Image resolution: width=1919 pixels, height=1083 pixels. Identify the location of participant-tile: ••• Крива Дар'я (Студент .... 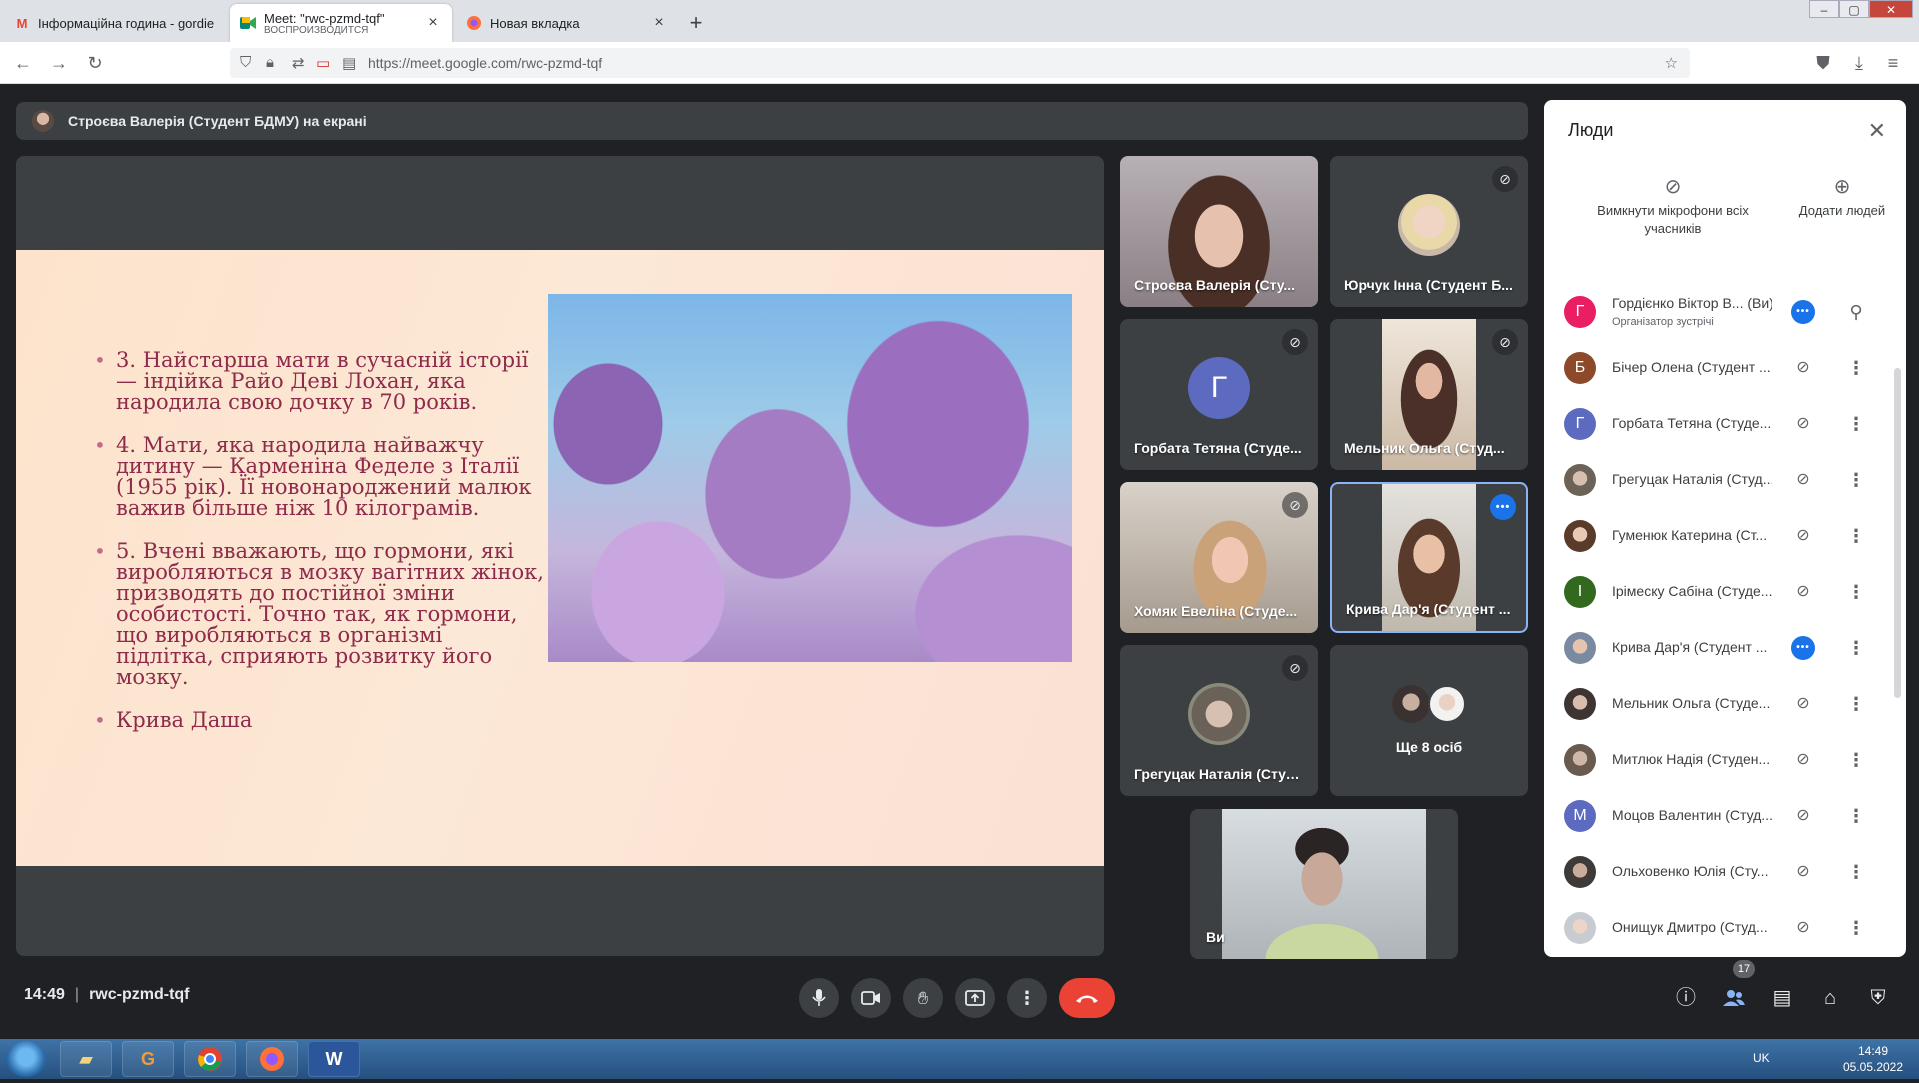
(1429, 557).